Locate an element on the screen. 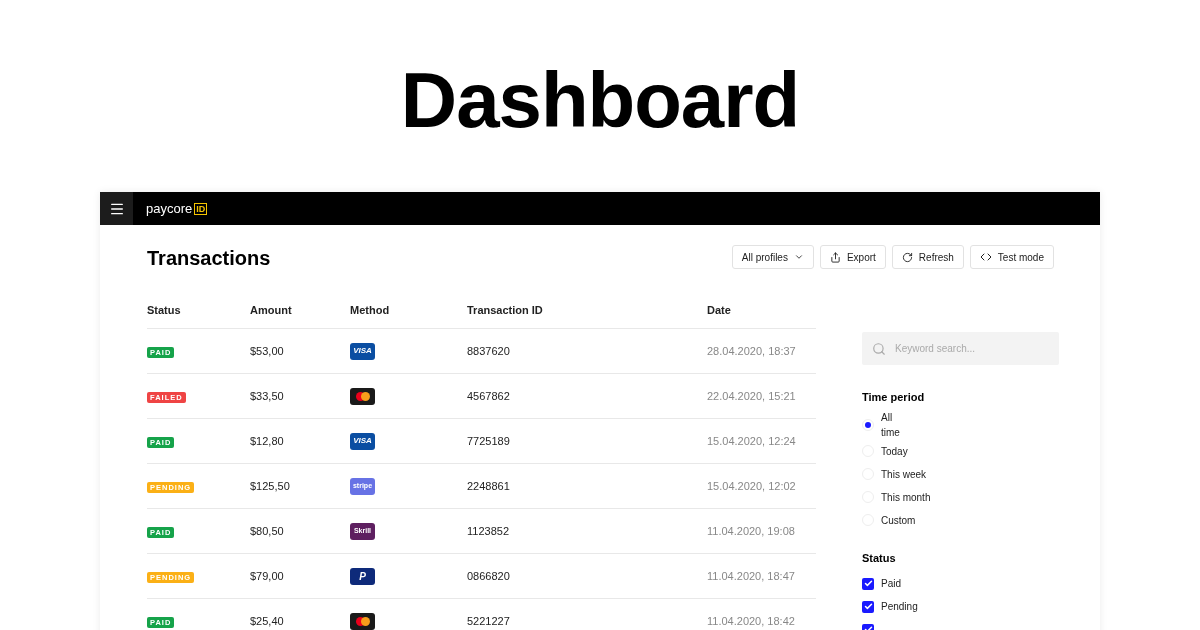 The height and width of the screenshot is (630, 1200). amount-cell-text: $25,40 is located at coordinates (267, 621).